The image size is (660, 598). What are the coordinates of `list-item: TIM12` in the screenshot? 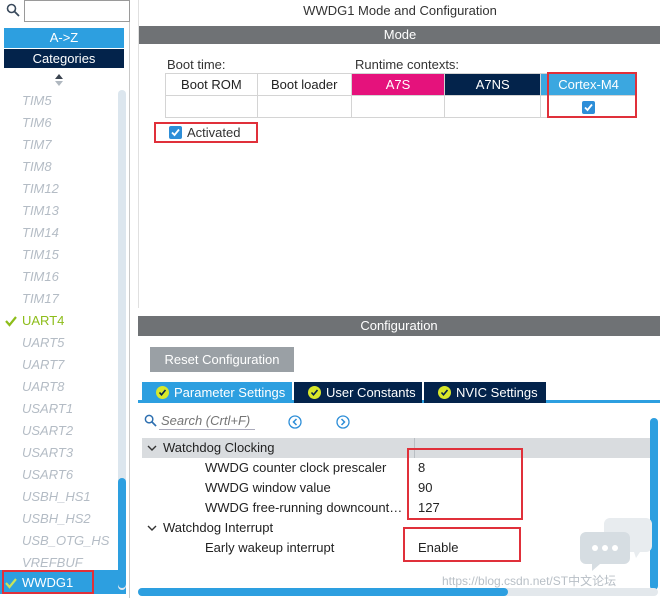 It's located at (40, 189).